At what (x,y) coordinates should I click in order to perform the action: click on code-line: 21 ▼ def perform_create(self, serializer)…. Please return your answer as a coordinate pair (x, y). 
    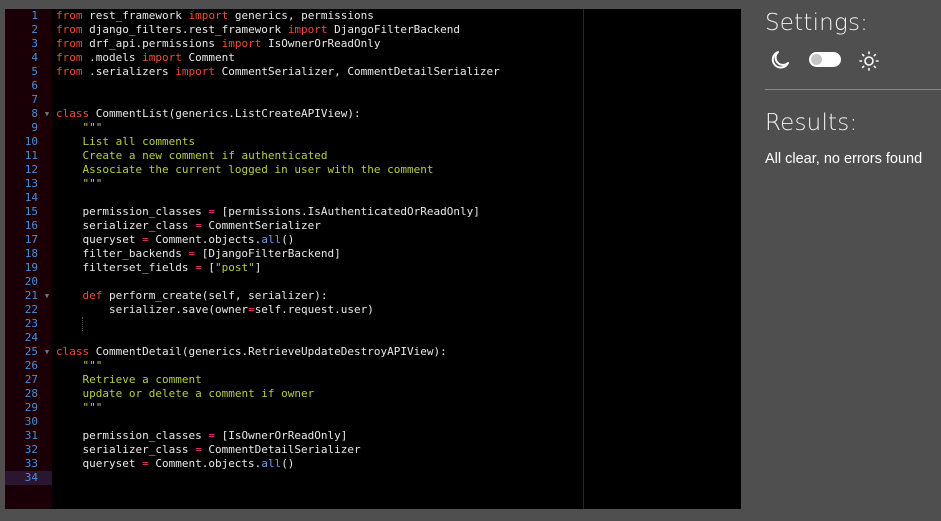
    Looking at the image, I should click on (373, 296).